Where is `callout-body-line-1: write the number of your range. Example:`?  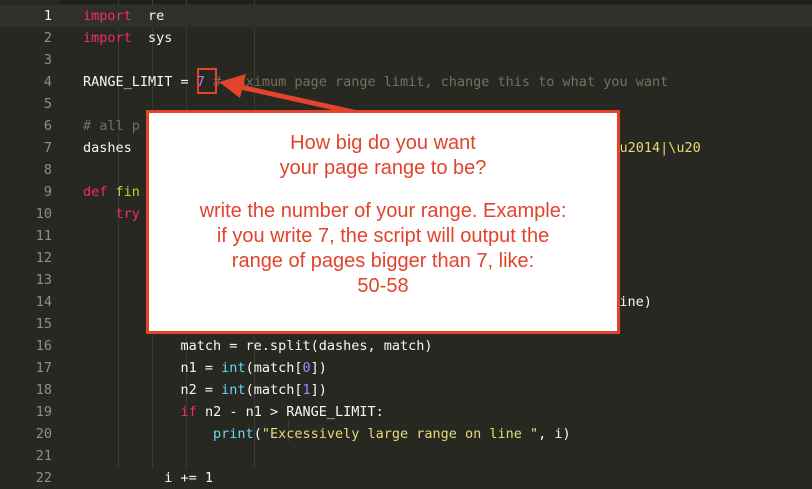
callout-body-line-1: write the number of your range. Example: is located at coordinates (383, 211).